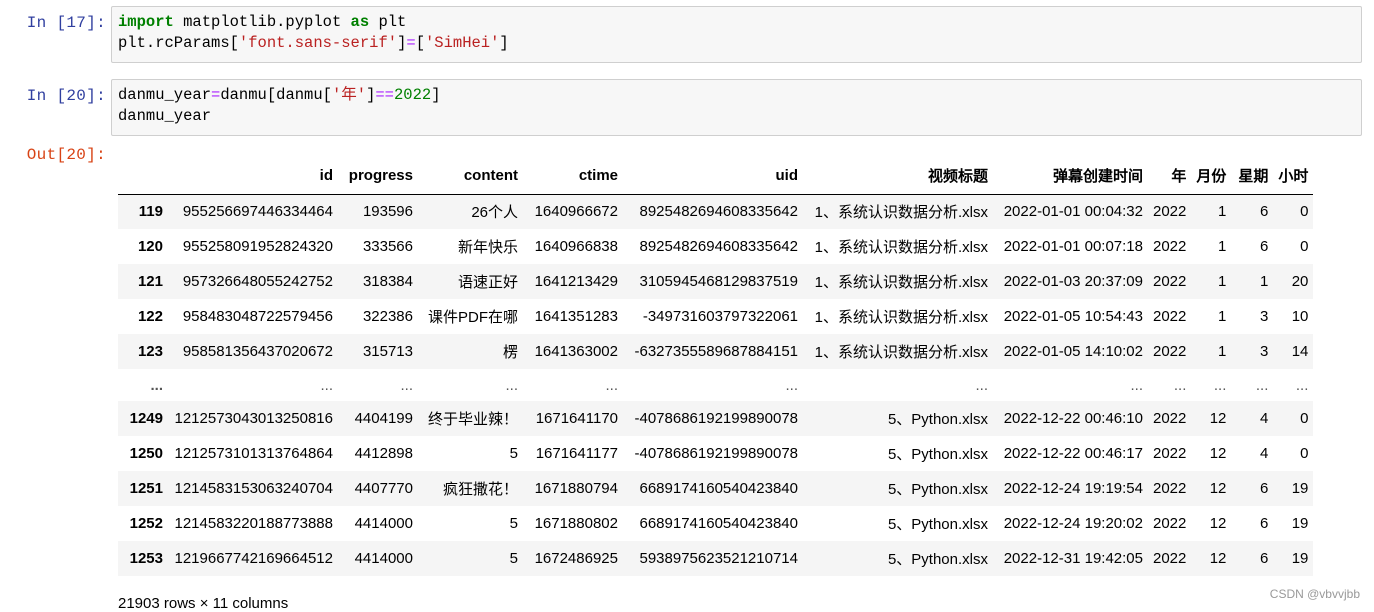 The image size is (1374, 612). Describe the element at coordinates (318, 43) in the screenshot. I see `code-token: 'font.sans-serif'` at that location.